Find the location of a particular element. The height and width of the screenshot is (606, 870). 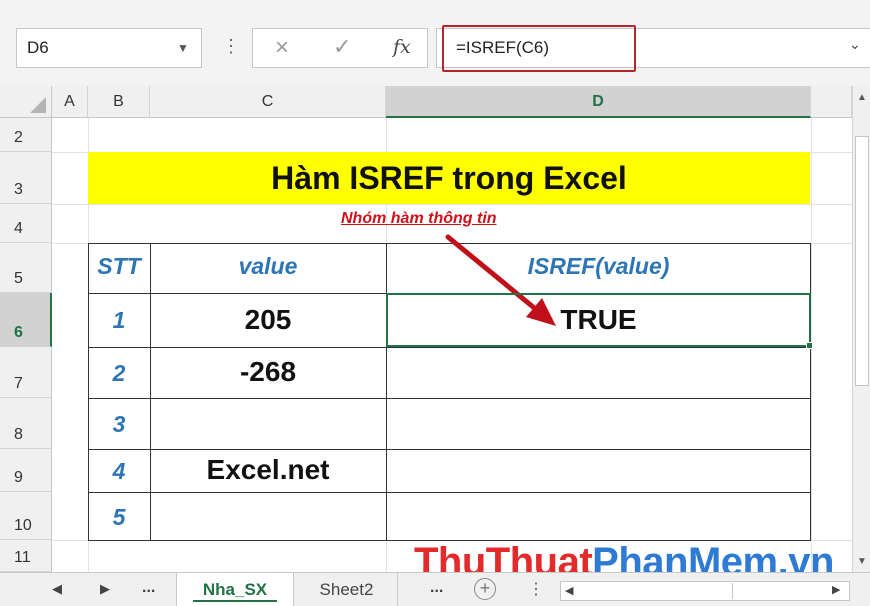

formula-bar: D6 ▼ ⋮ × ✓ fx =ISREF(C6) ⌄ is located at coordinates (435, 43).